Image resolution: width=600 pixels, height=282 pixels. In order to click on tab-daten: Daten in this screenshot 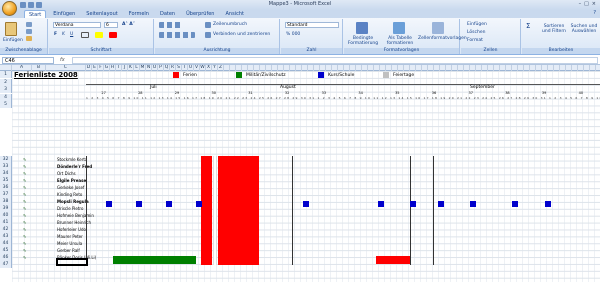, I will do `click(167, 14)`.